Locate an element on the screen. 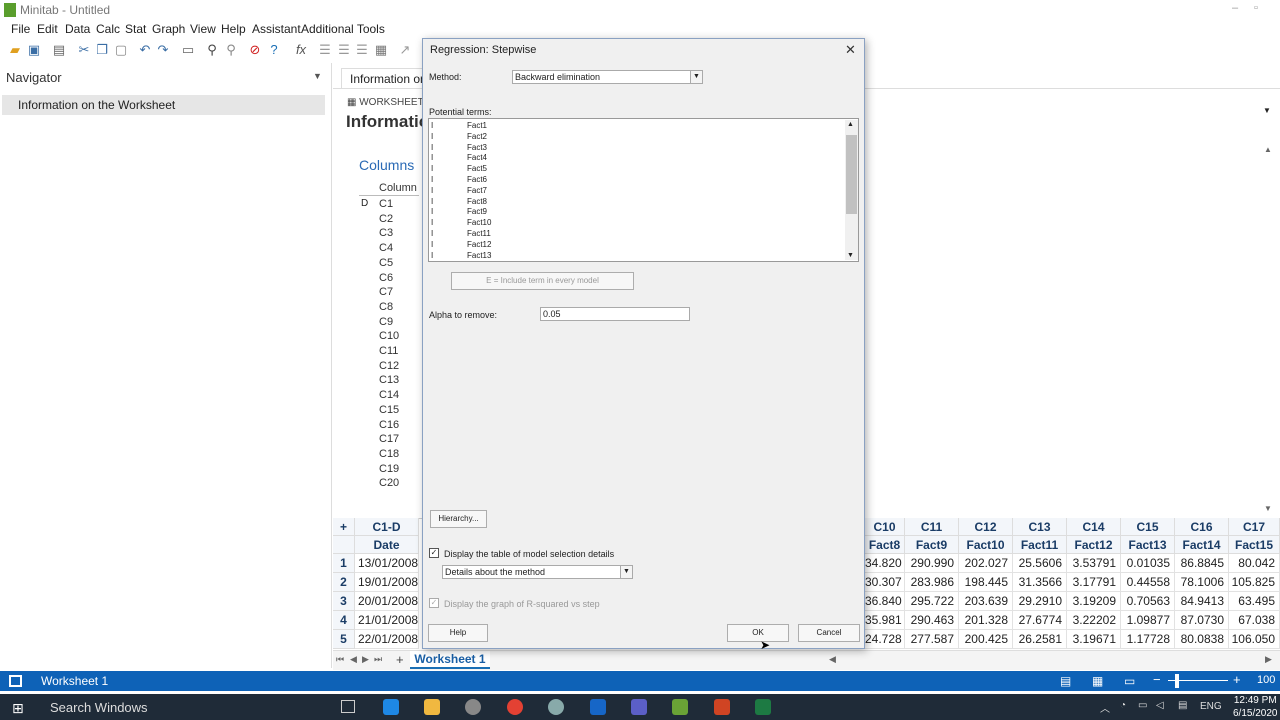 Image resolution: width=1280 pixels, height=720 pixels. column-id-header: C16 is located at coordinates (1202, 527).